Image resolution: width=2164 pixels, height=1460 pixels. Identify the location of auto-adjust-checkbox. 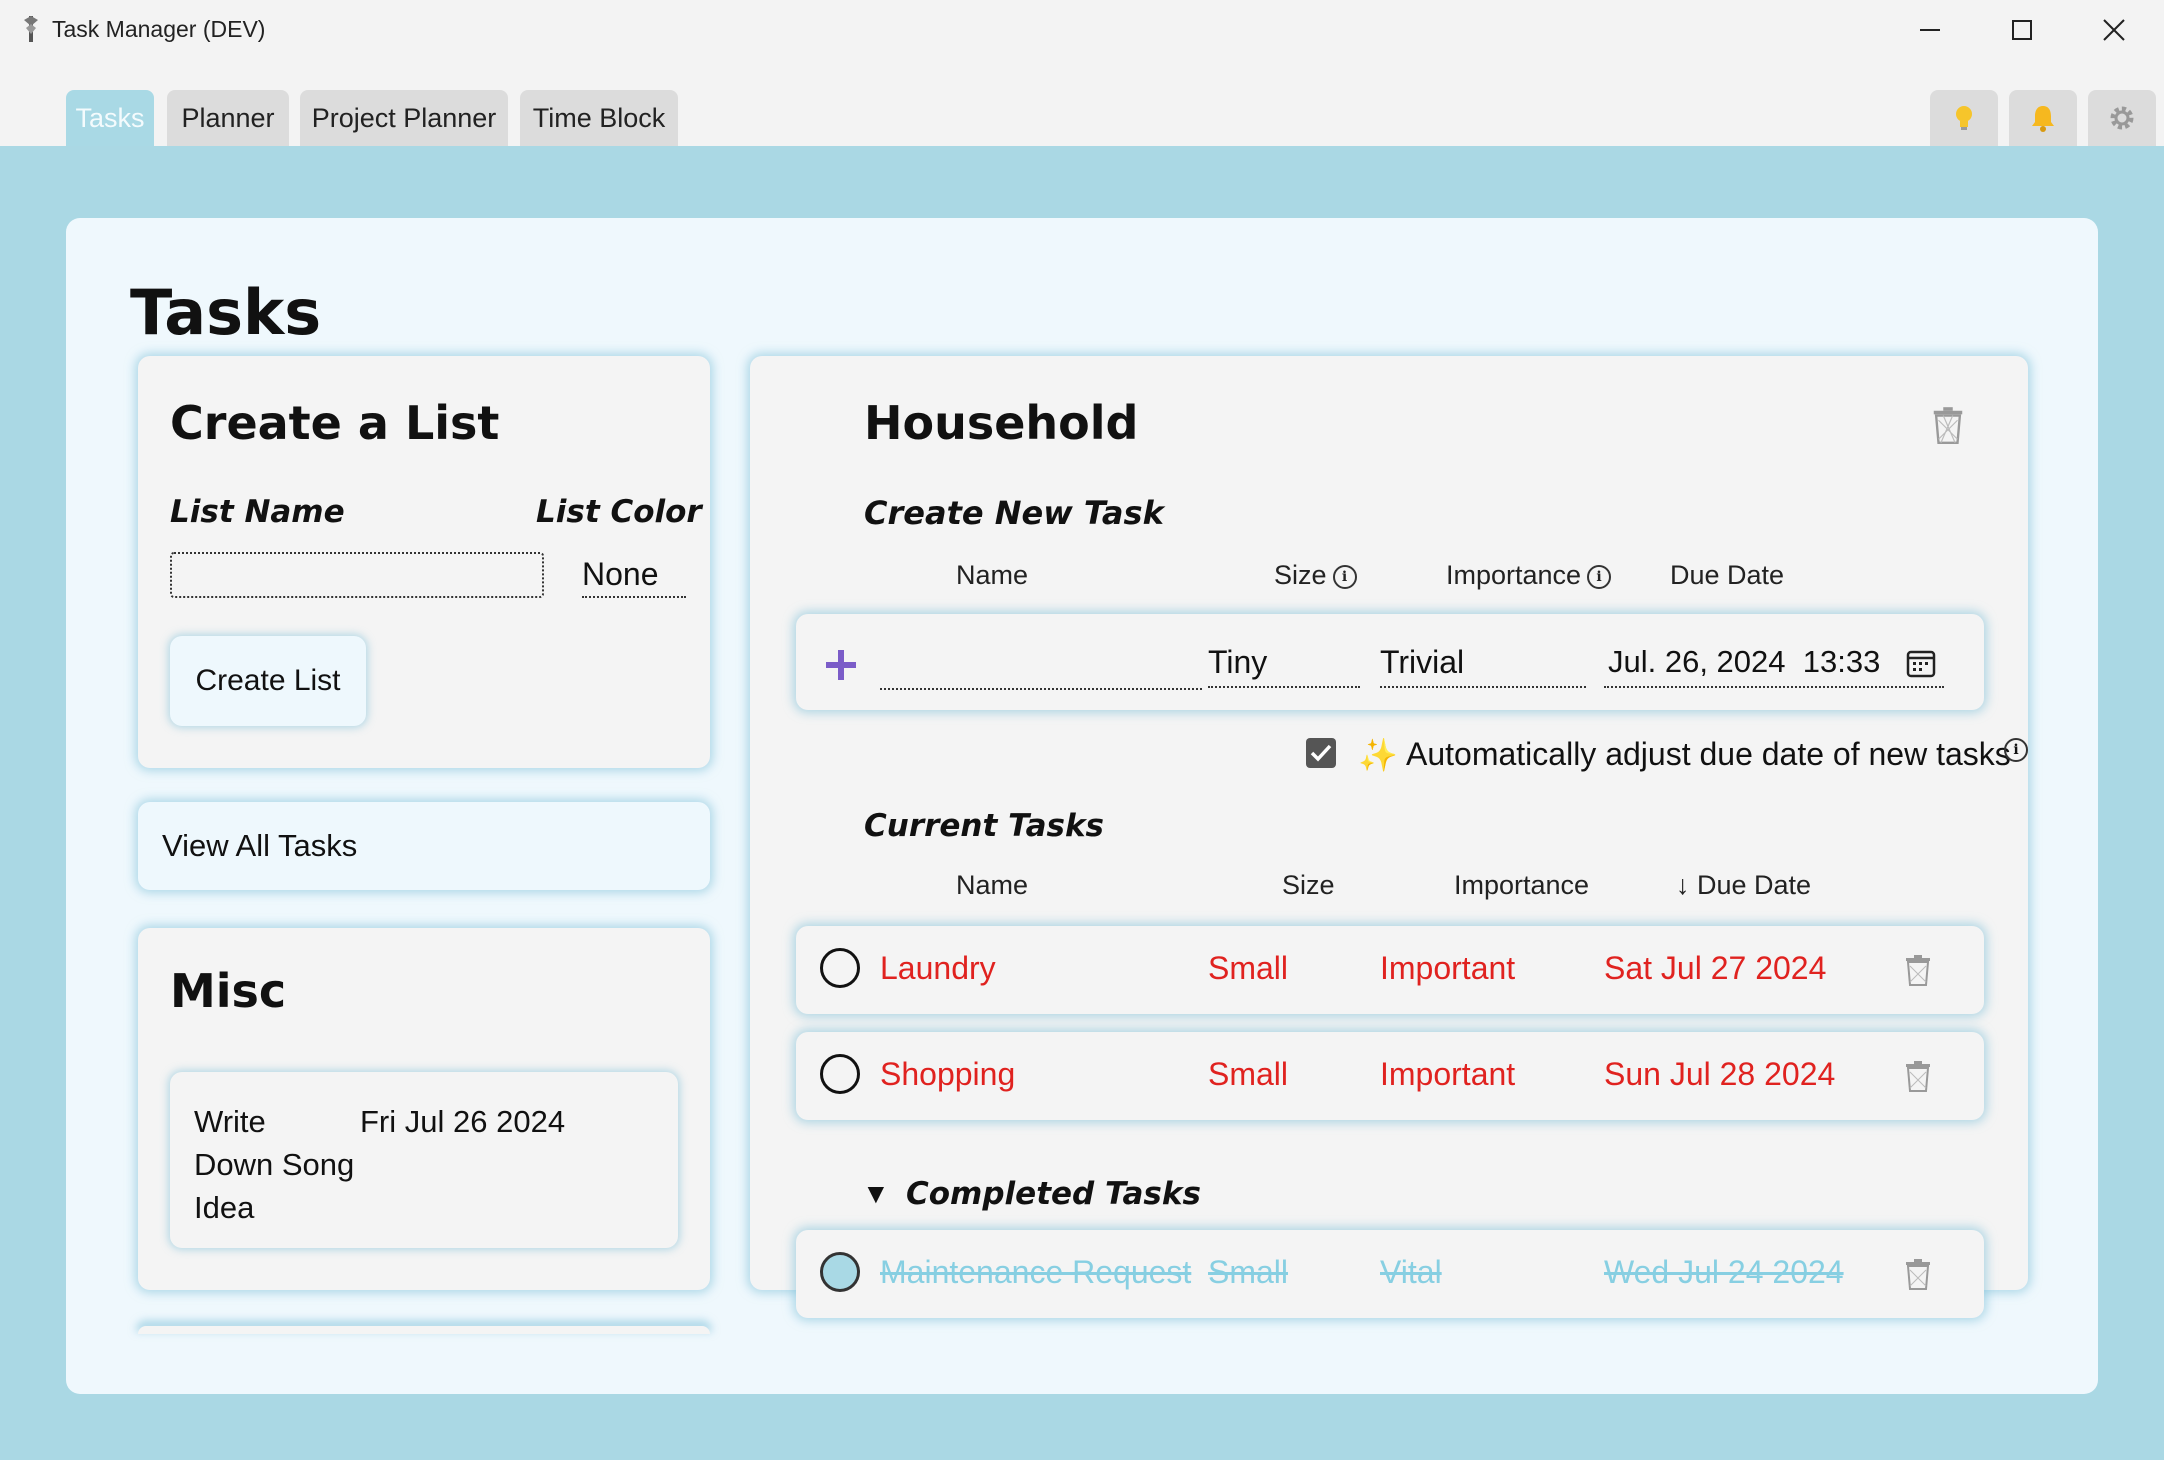
(1321, 753).